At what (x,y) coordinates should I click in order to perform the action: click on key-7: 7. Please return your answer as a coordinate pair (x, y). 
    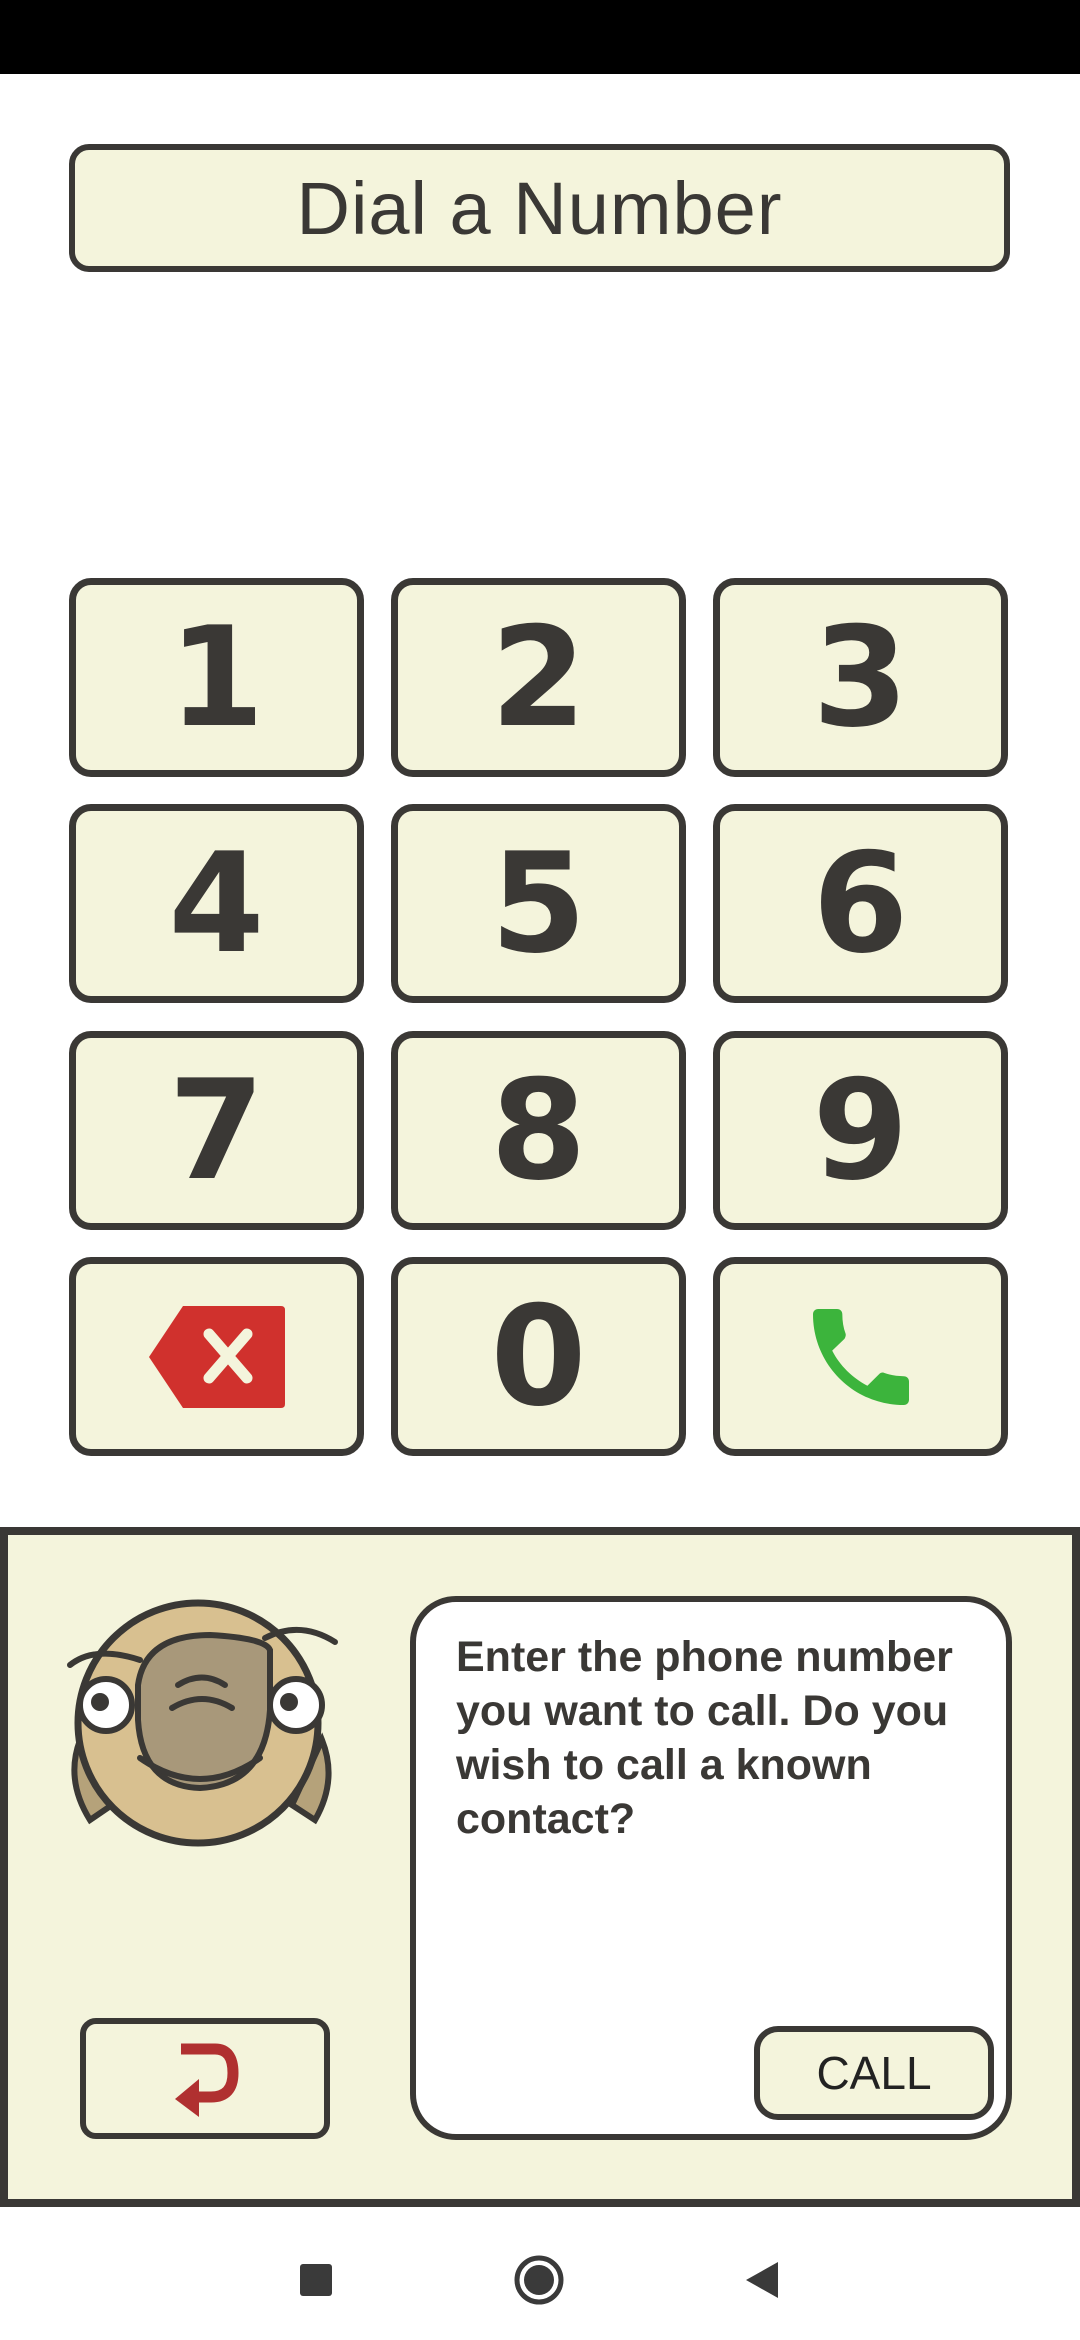
    Looking at the image, I should click on (216, 1130).